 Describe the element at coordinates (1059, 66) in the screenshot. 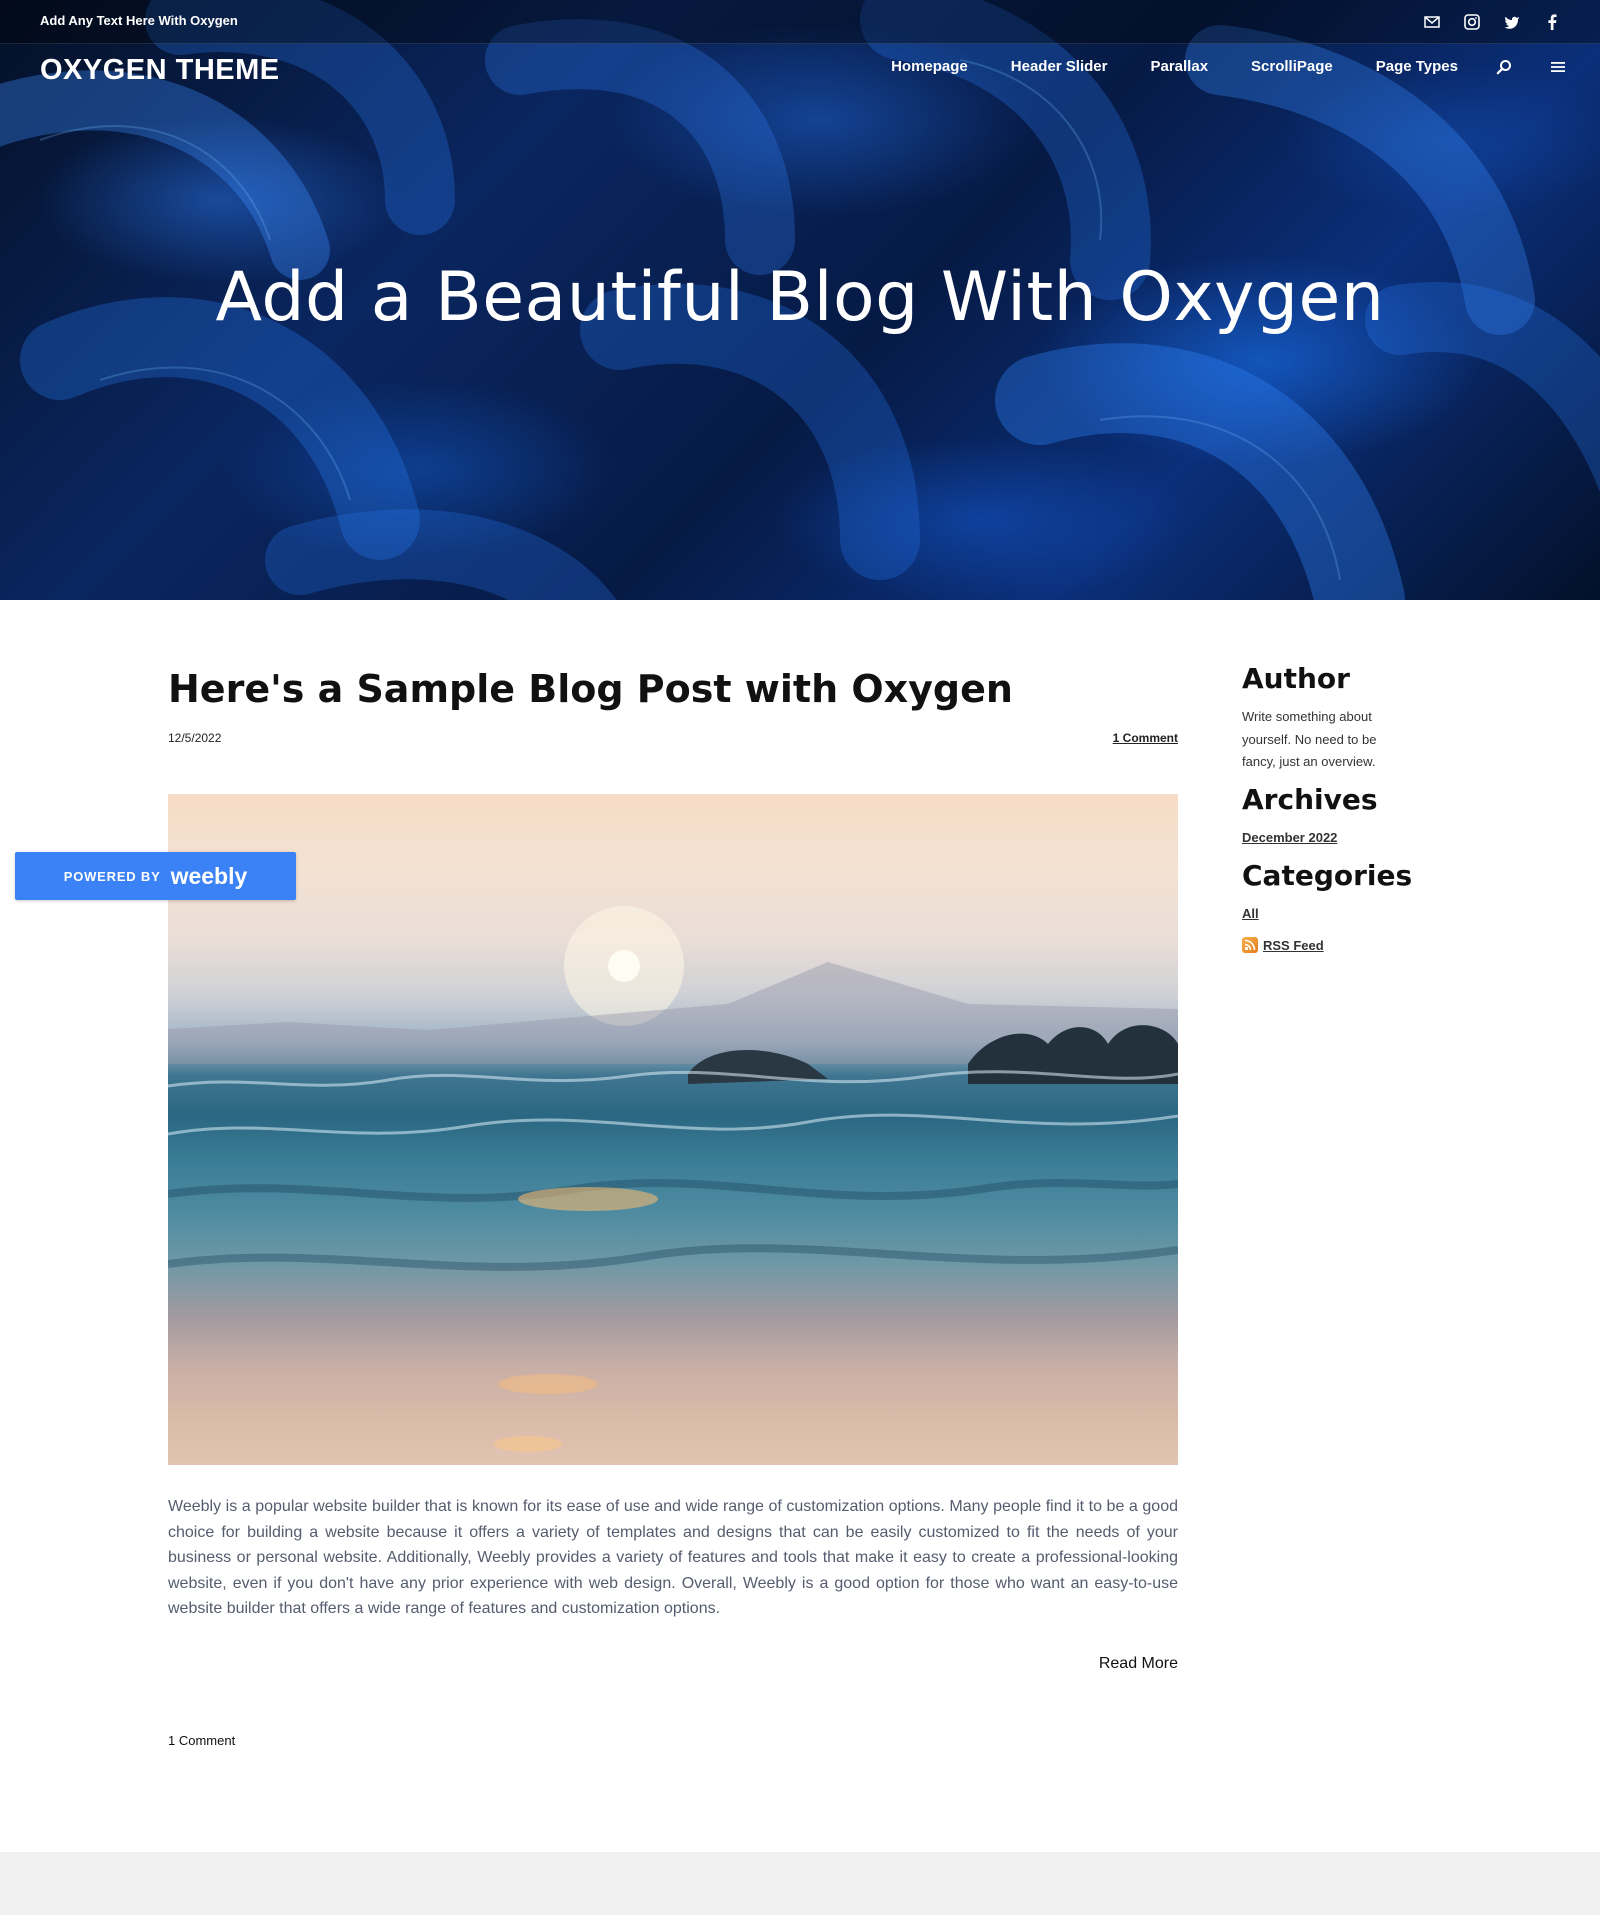

I see `nav-item-header-slider: Header Slider` at that location.